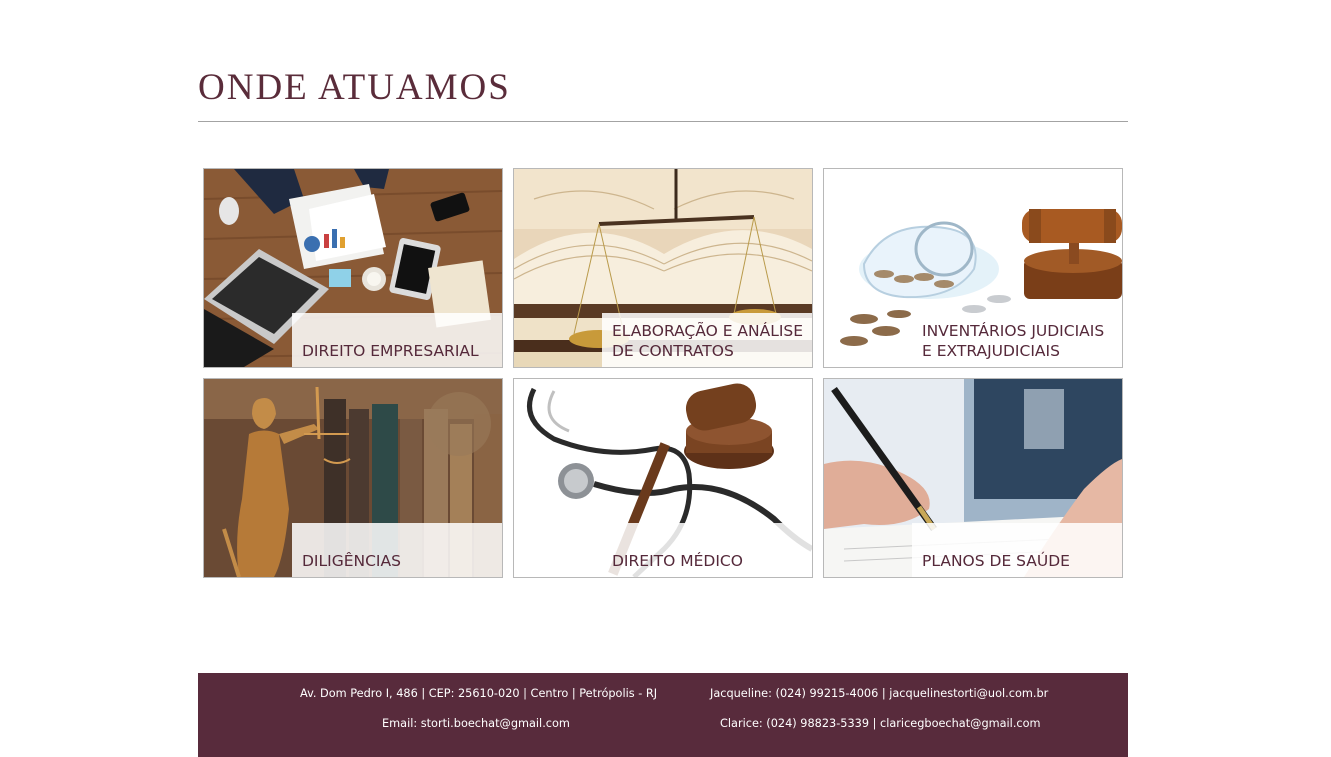 The image size is (1331, 757). I want to click on section-title: ONDE ATUAMOS, so click(354, 87).